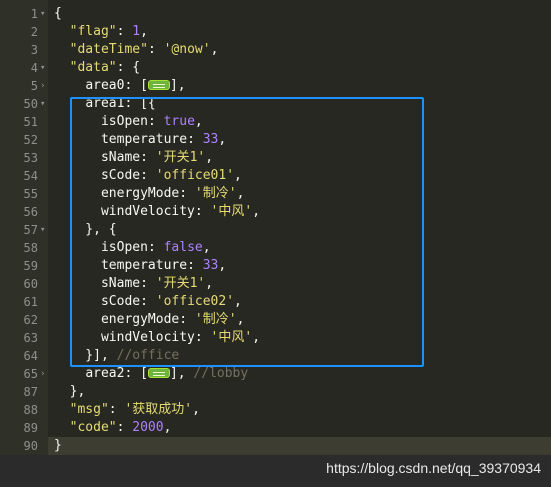 The height and width of the screenshot is (487, 551). What do you see at coordinates (34, 50) in the screenshot?
I see `line-number: 3` at bounding box center [34, 50].